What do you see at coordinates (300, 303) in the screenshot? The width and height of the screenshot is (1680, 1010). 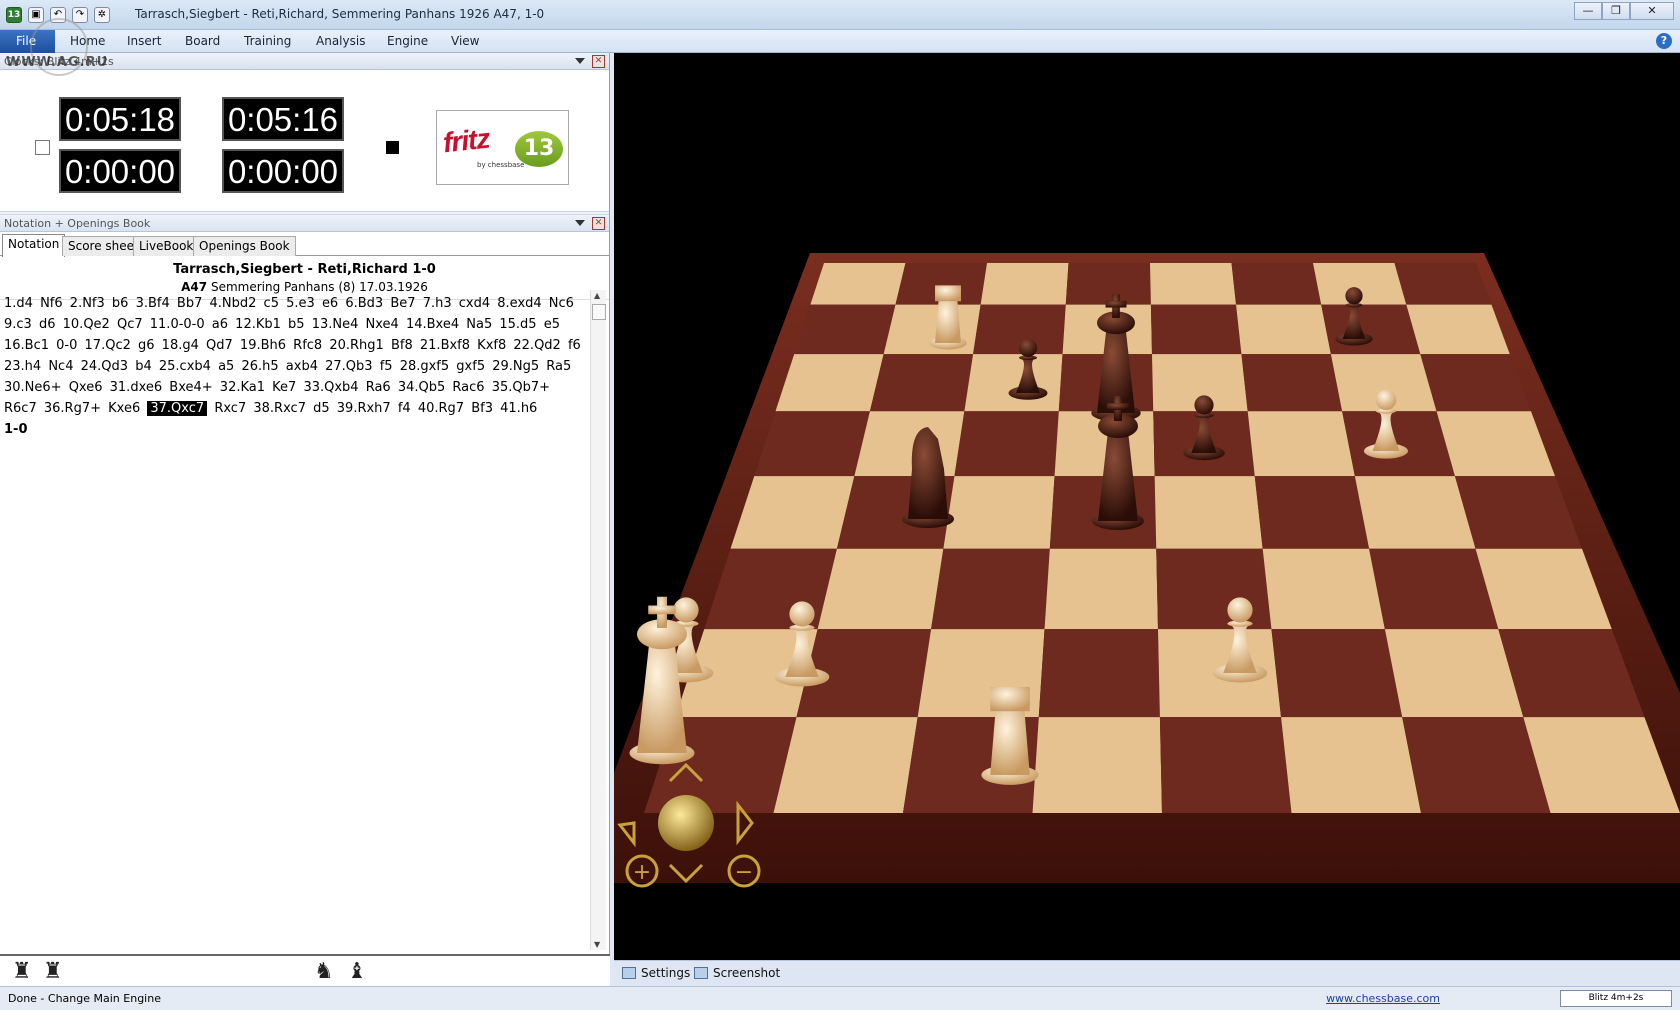 I see `move: 5.e3` at bounding box center [300, 303].